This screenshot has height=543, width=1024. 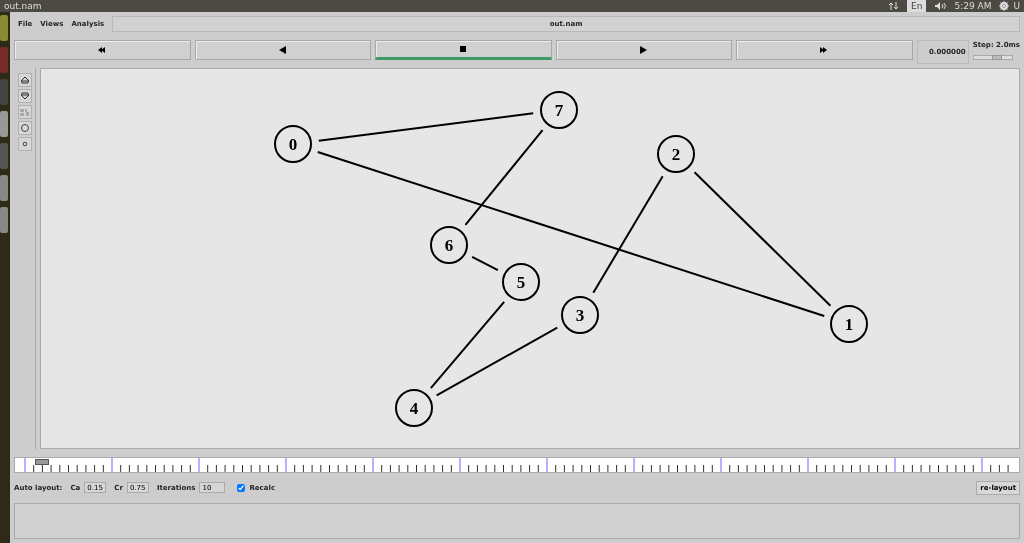 I want to click on fast-forward-button, so click(x=824, y=50).